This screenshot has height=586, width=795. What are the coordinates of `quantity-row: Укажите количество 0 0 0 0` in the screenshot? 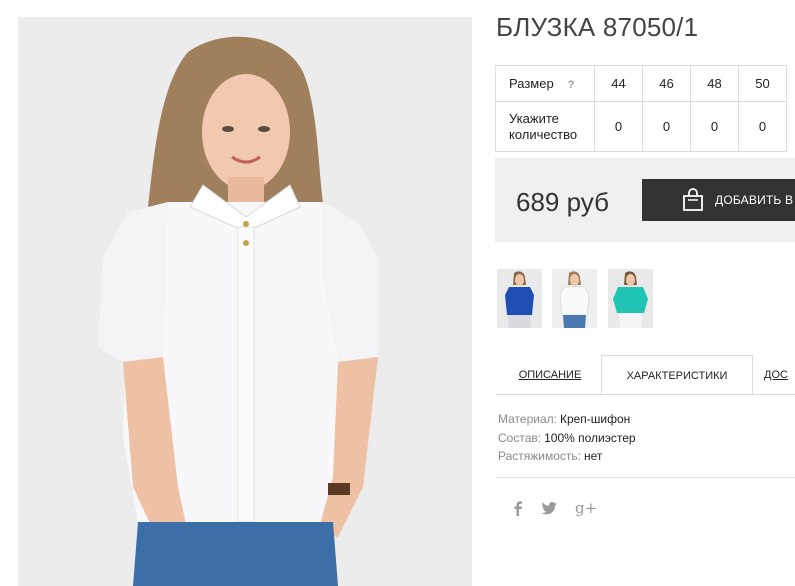 It's located at (641, 126).